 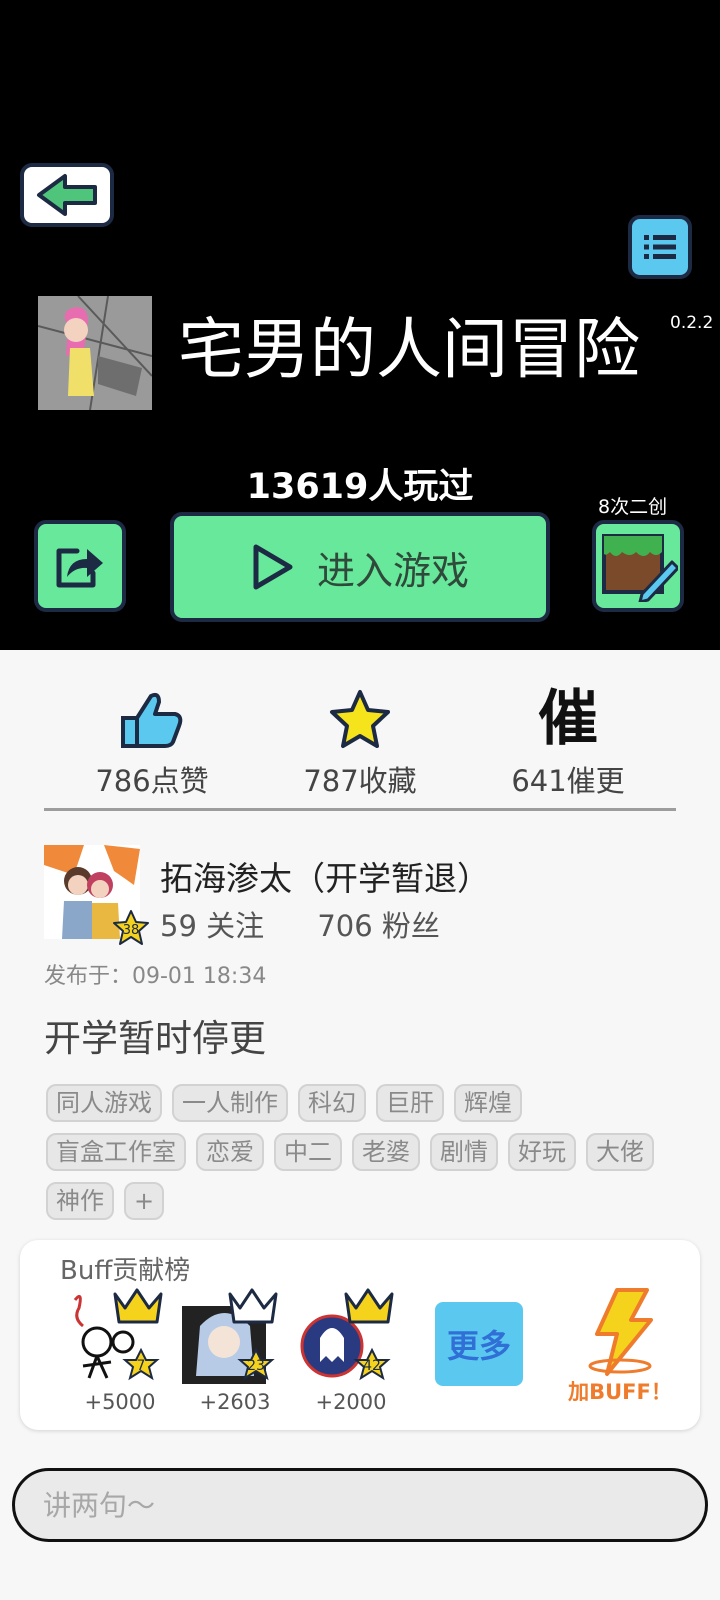 I want to click on back-button, so click(x=67, y=195).